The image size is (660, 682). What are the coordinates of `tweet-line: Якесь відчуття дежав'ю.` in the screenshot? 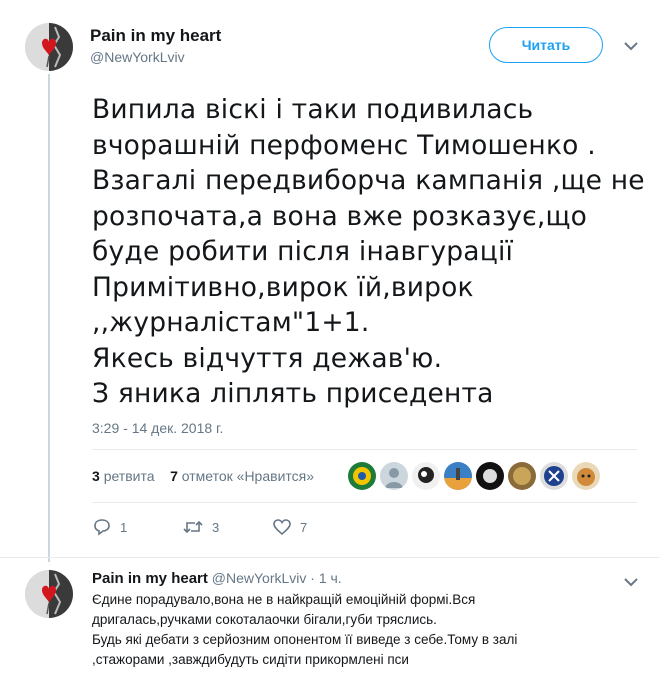 It's located at (267, 358).